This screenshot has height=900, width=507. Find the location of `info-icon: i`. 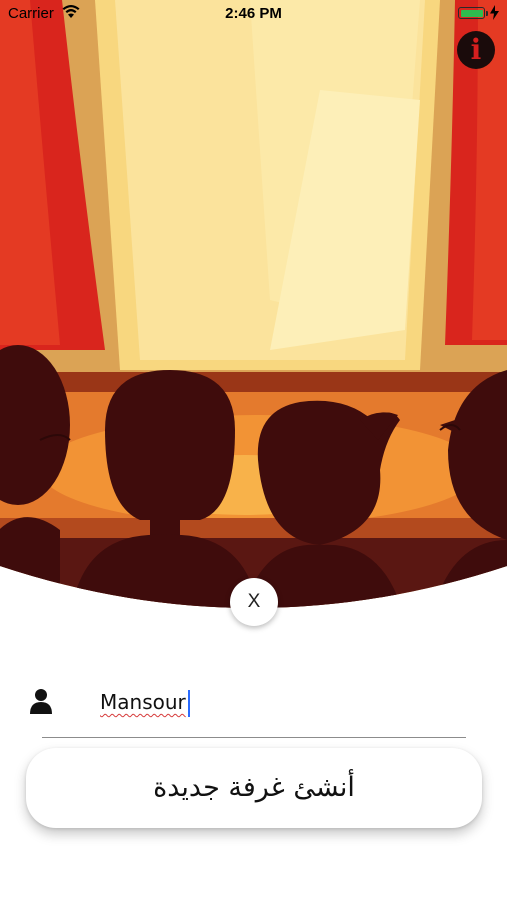

info-icon: i is located at coordinates (476, 49).